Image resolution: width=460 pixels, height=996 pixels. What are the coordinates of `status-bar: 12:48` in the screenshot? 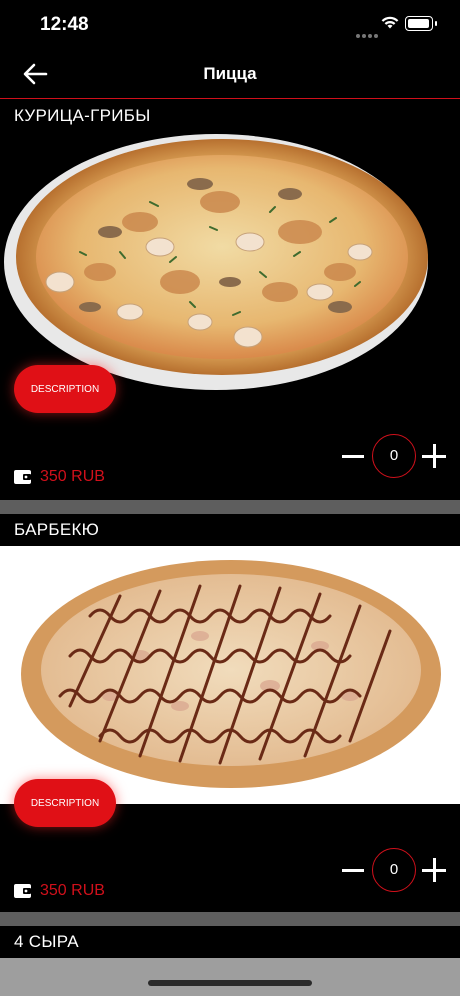 It's located at (230, 25).